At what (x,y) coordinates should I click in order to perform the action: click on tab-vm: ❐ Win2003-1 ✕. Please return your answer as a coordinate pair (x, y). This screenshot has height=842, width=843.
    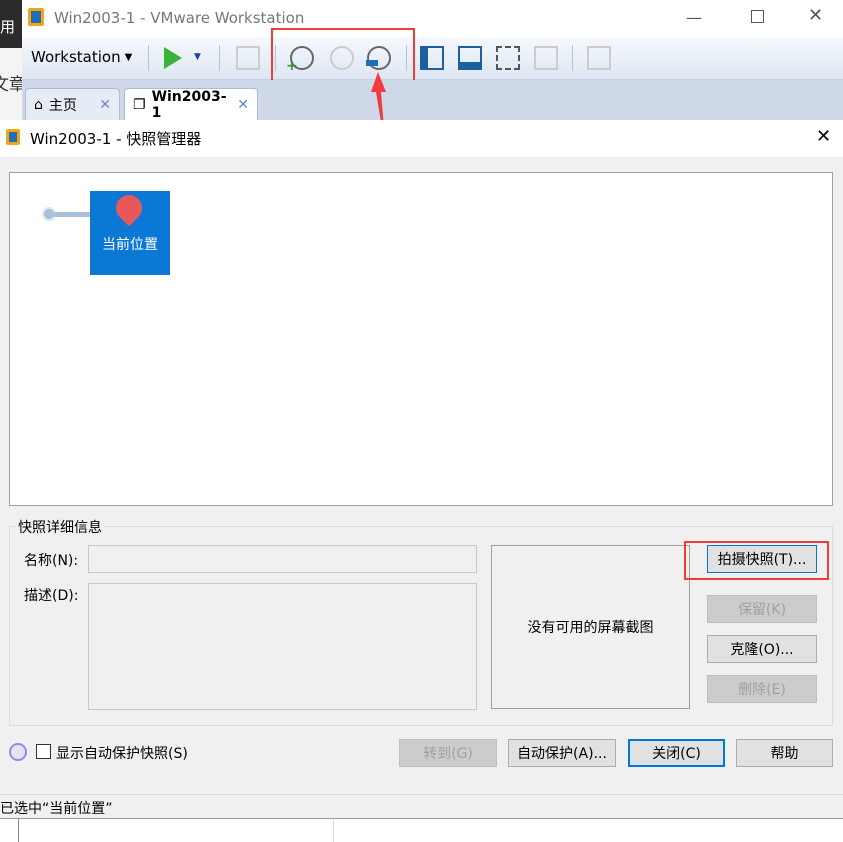
    Looking at the image, I should click on (191, 104).